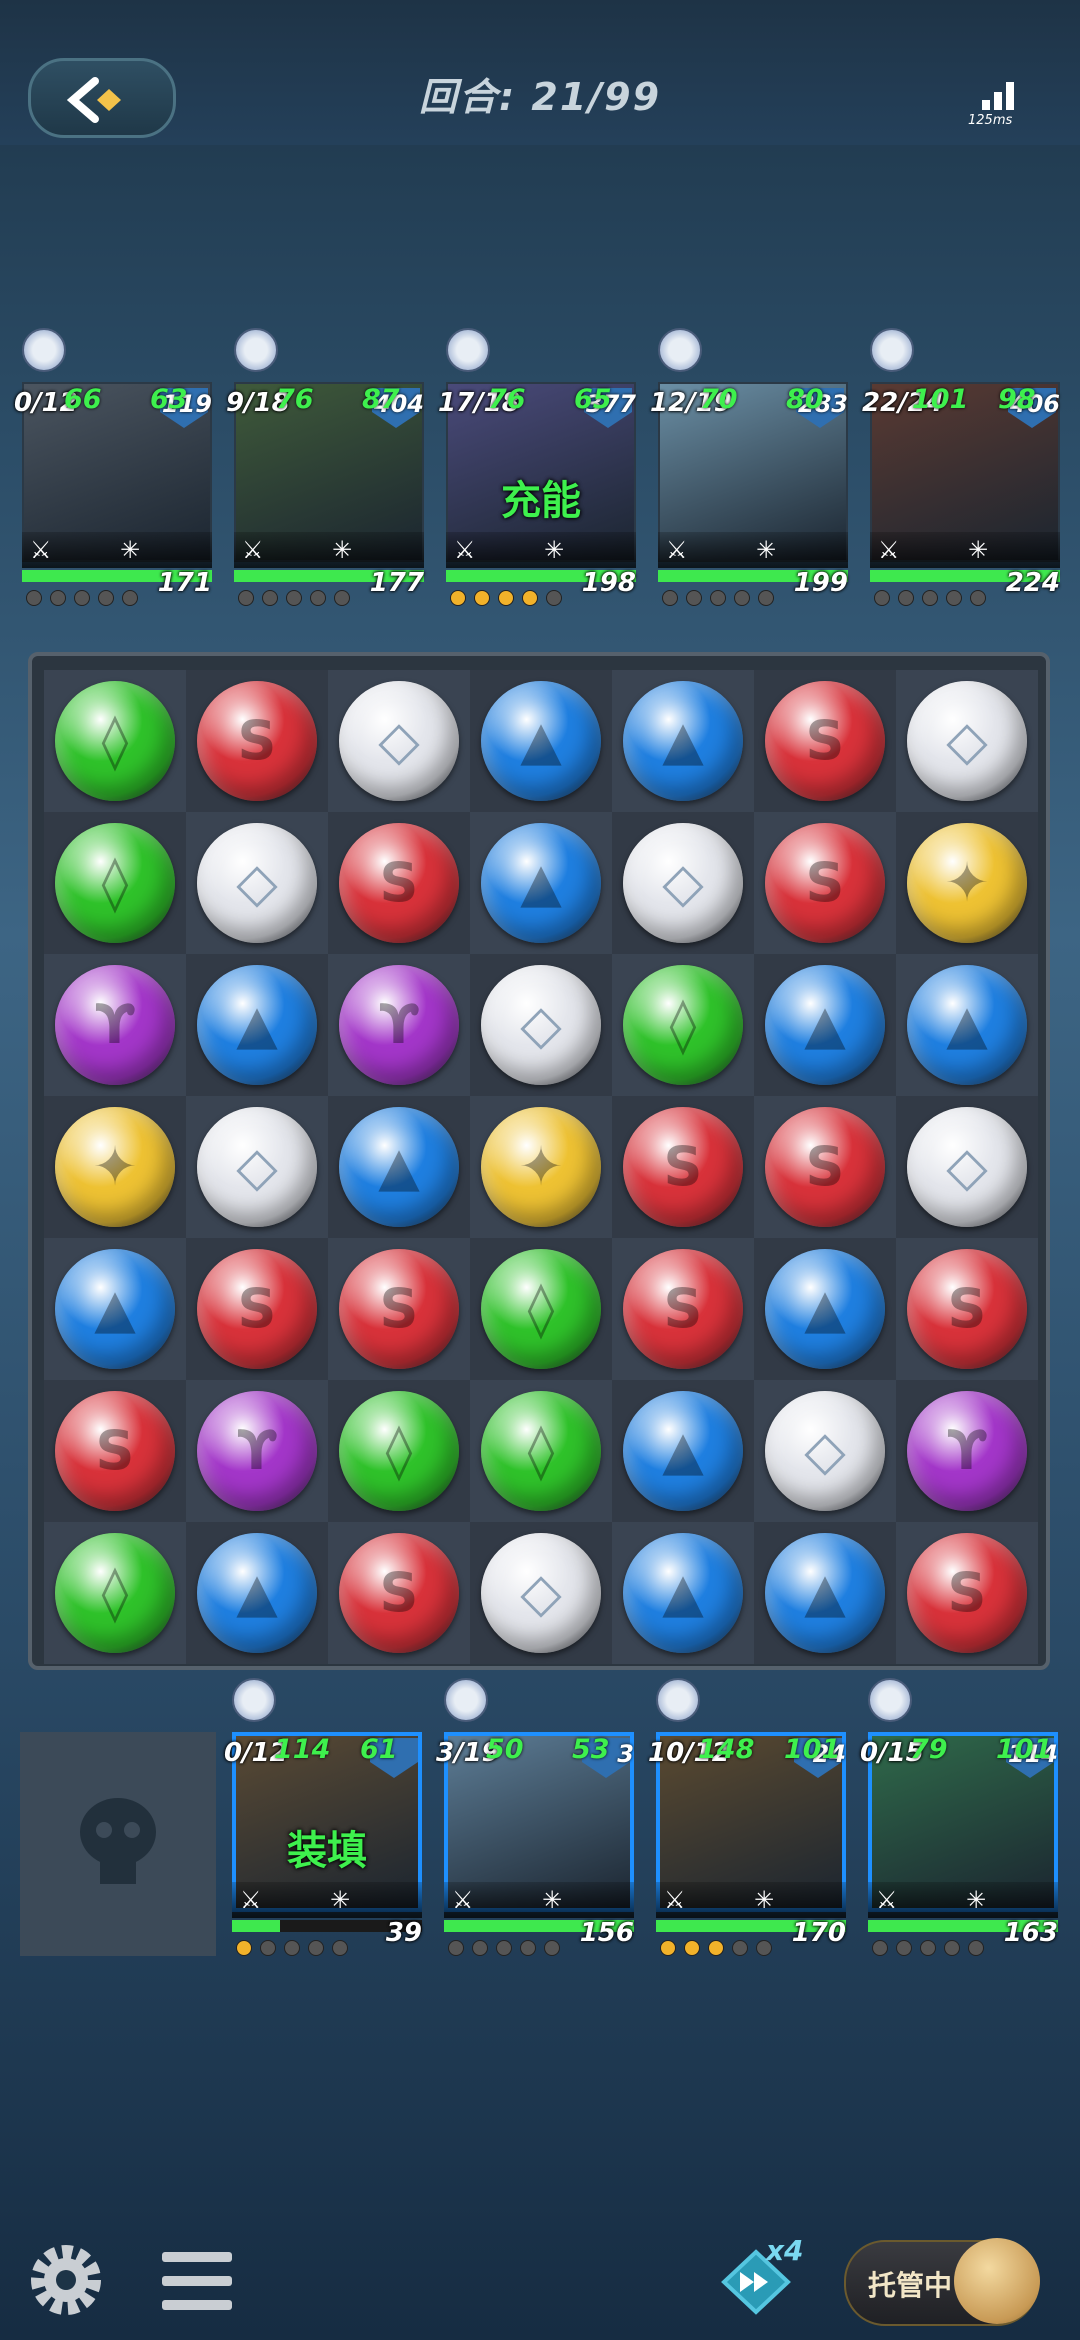 This screenshot has height=2340, width=1080. I want to click on settings-gear-icon, so click(66, 2280).